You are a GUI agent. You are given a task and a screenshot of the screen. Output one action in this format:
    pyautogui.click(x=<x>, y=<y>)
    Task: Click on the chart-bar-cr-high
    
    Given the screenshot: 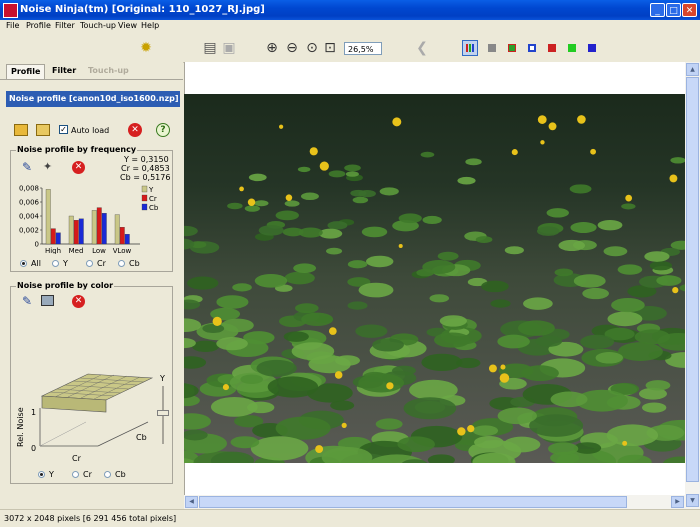 What is the action you would take?
    pyautogui.click(x=53, y=236)
    